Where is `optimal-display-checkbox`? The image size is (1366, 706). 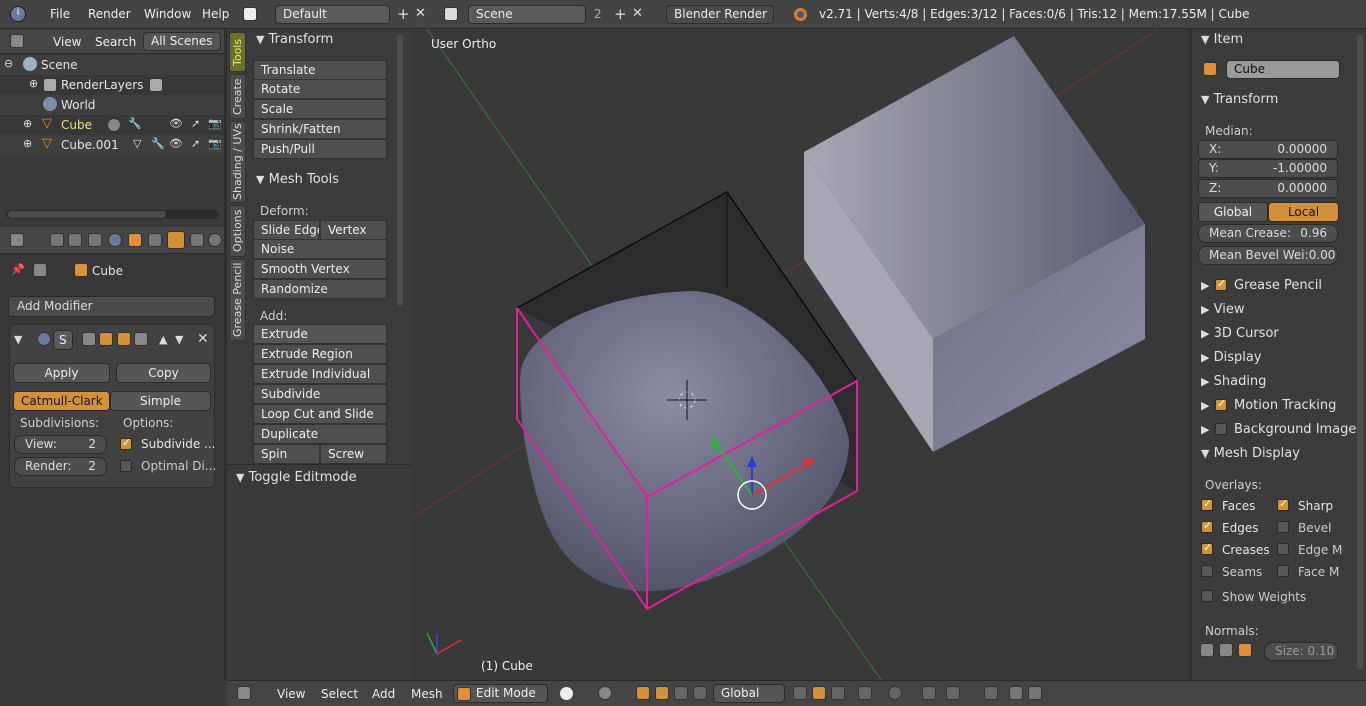
optimal-display-checkbox is located at coordinates (126, 466).